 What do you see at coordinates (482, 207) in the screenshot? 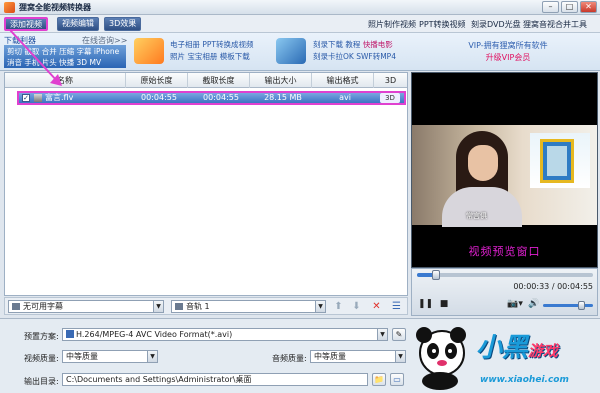
I see `frame-person-body` at bounding box center [482, 207].